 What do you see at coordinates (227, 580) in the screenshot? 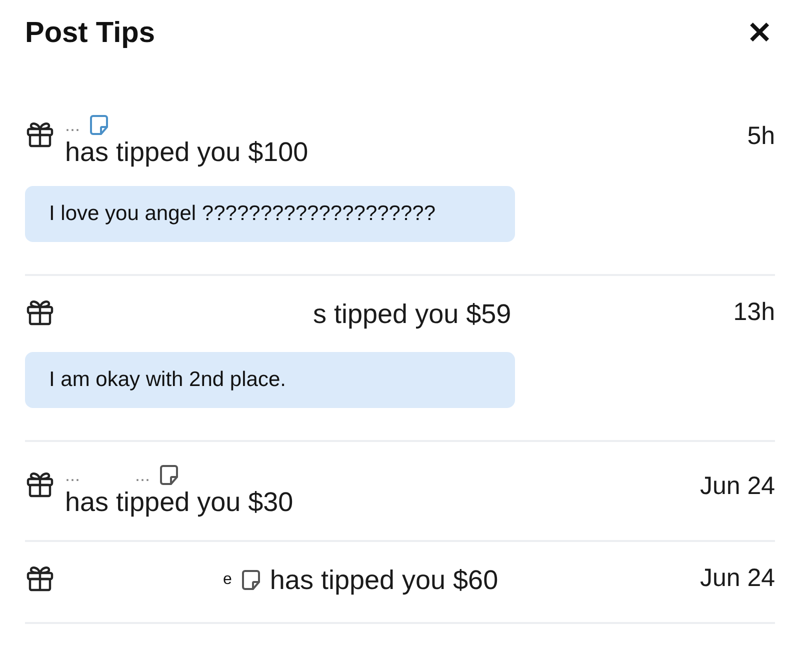
I see `name-fragment: e` at bounding box center [227, 580].